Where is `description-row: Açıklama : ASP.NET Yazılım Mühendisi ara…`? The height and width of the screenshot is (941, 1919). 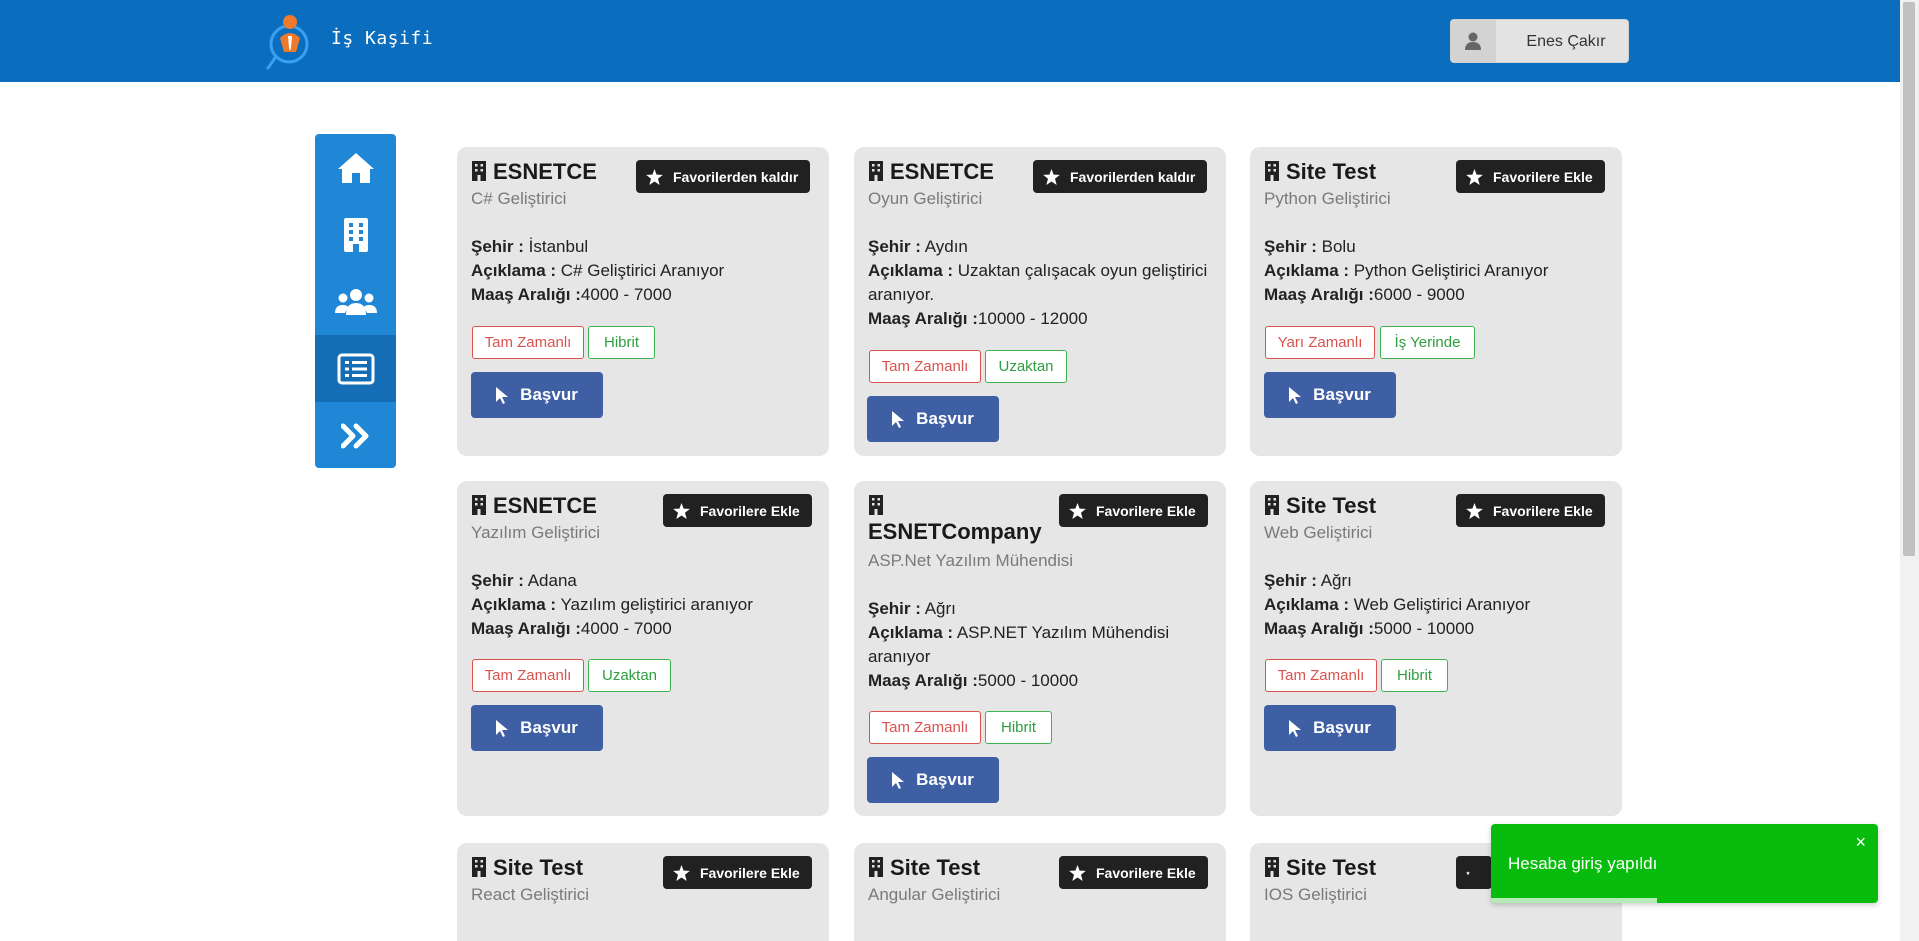 description-row: Açıklama : ASP.NET Yazılım Mühendisi ara… is located at coordinates (1019, 644).